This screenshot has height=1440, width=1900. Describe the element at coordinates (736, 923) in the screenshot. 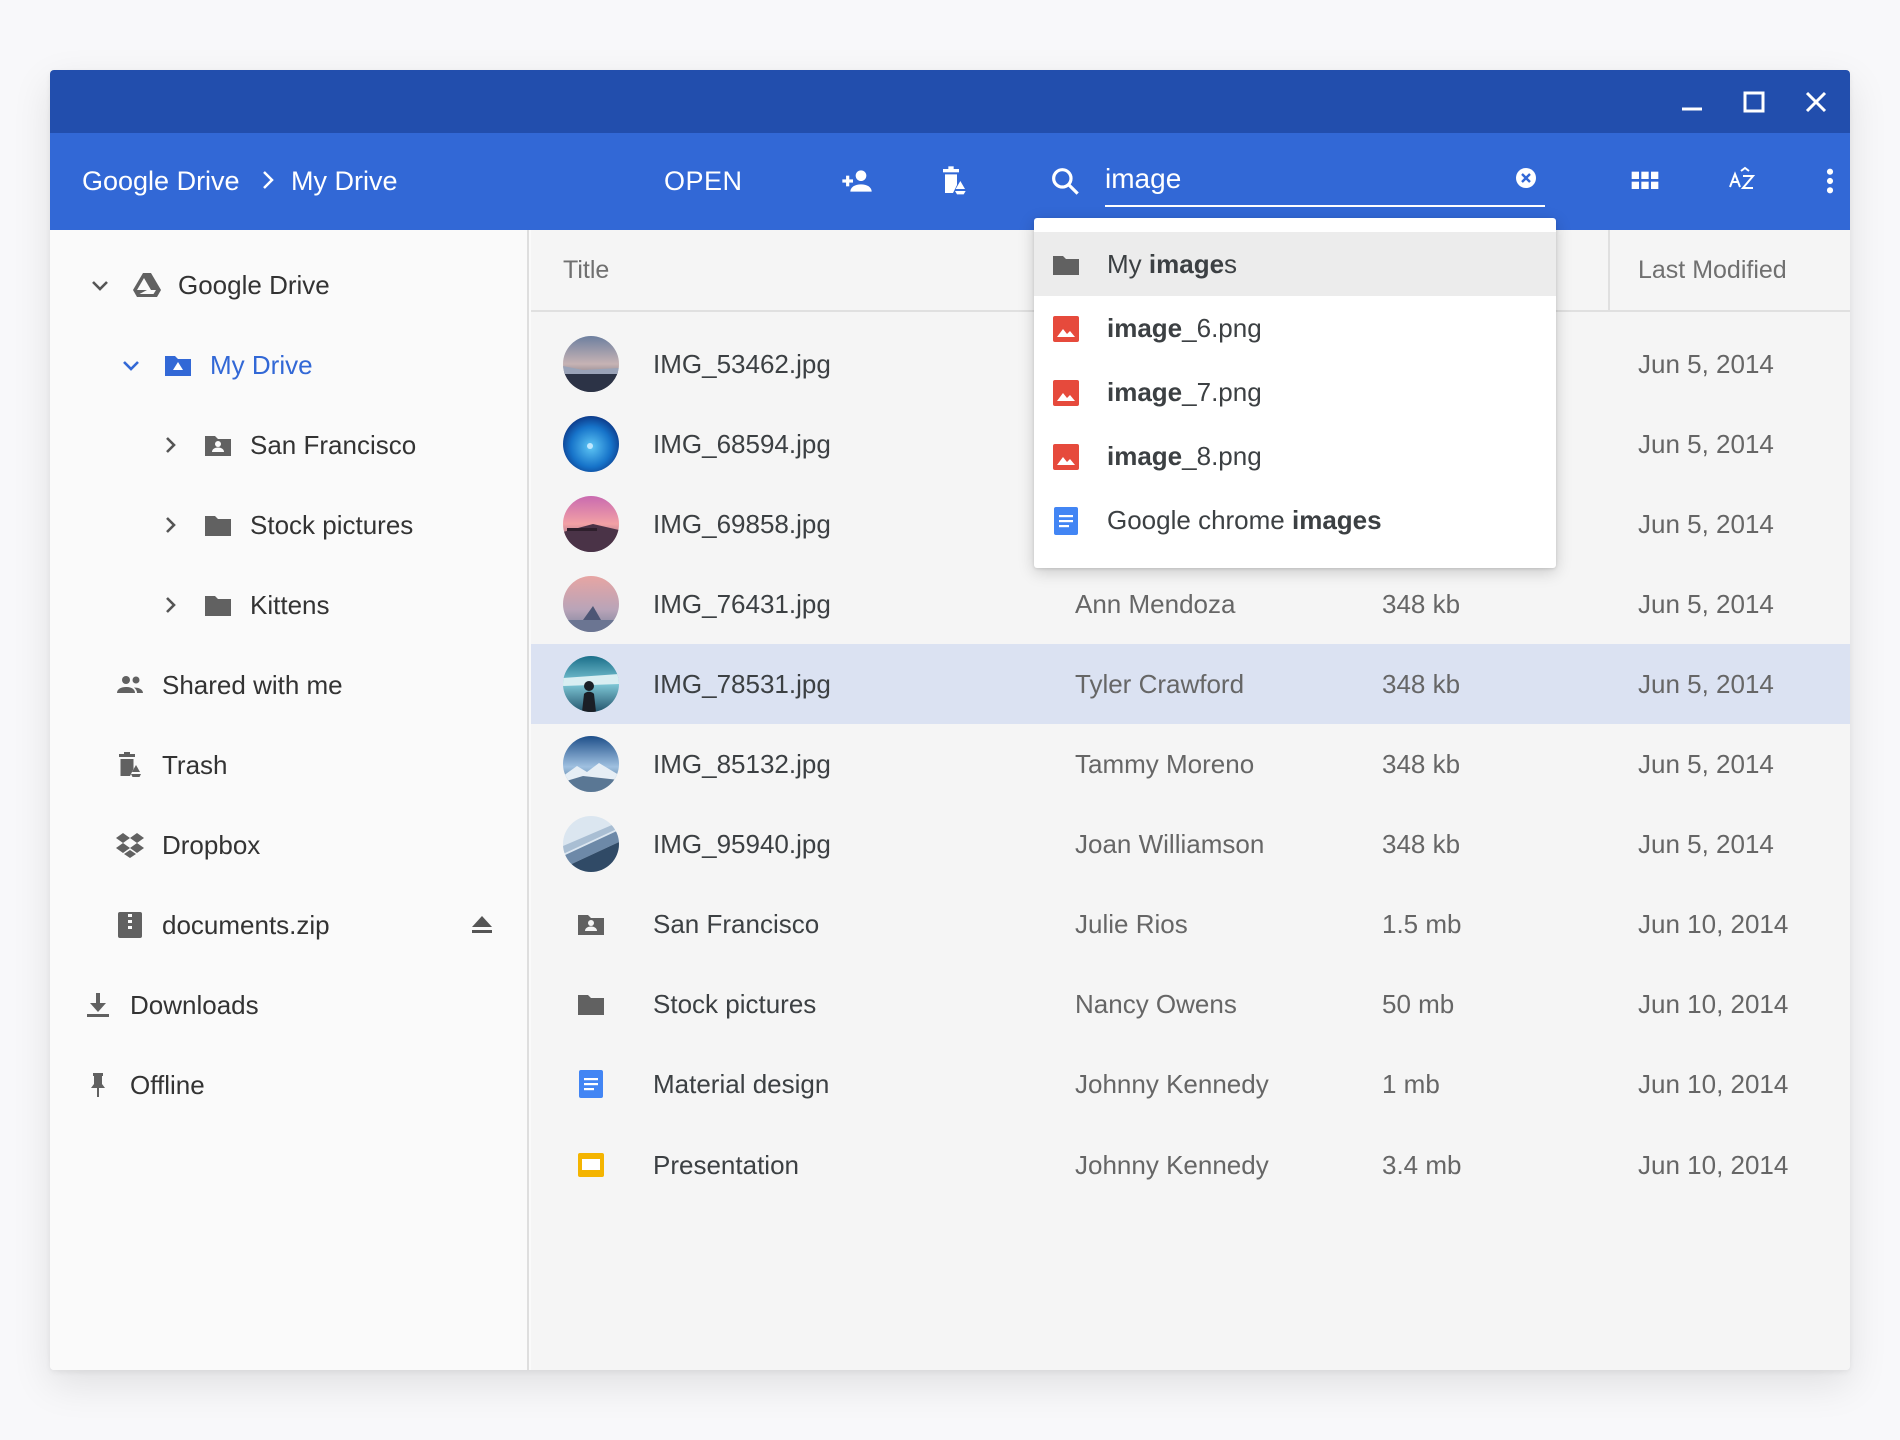

I see `file-title: San Francisco` at that location.